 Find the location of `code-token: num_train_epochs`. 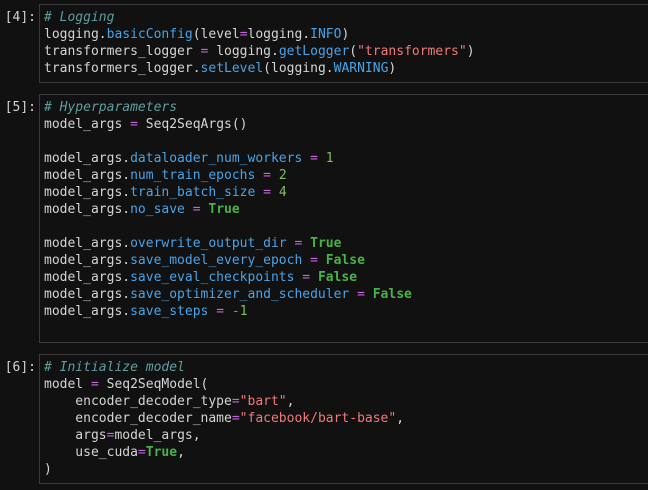

code-token: num_train_epochs is located at coordinates (193, 175).